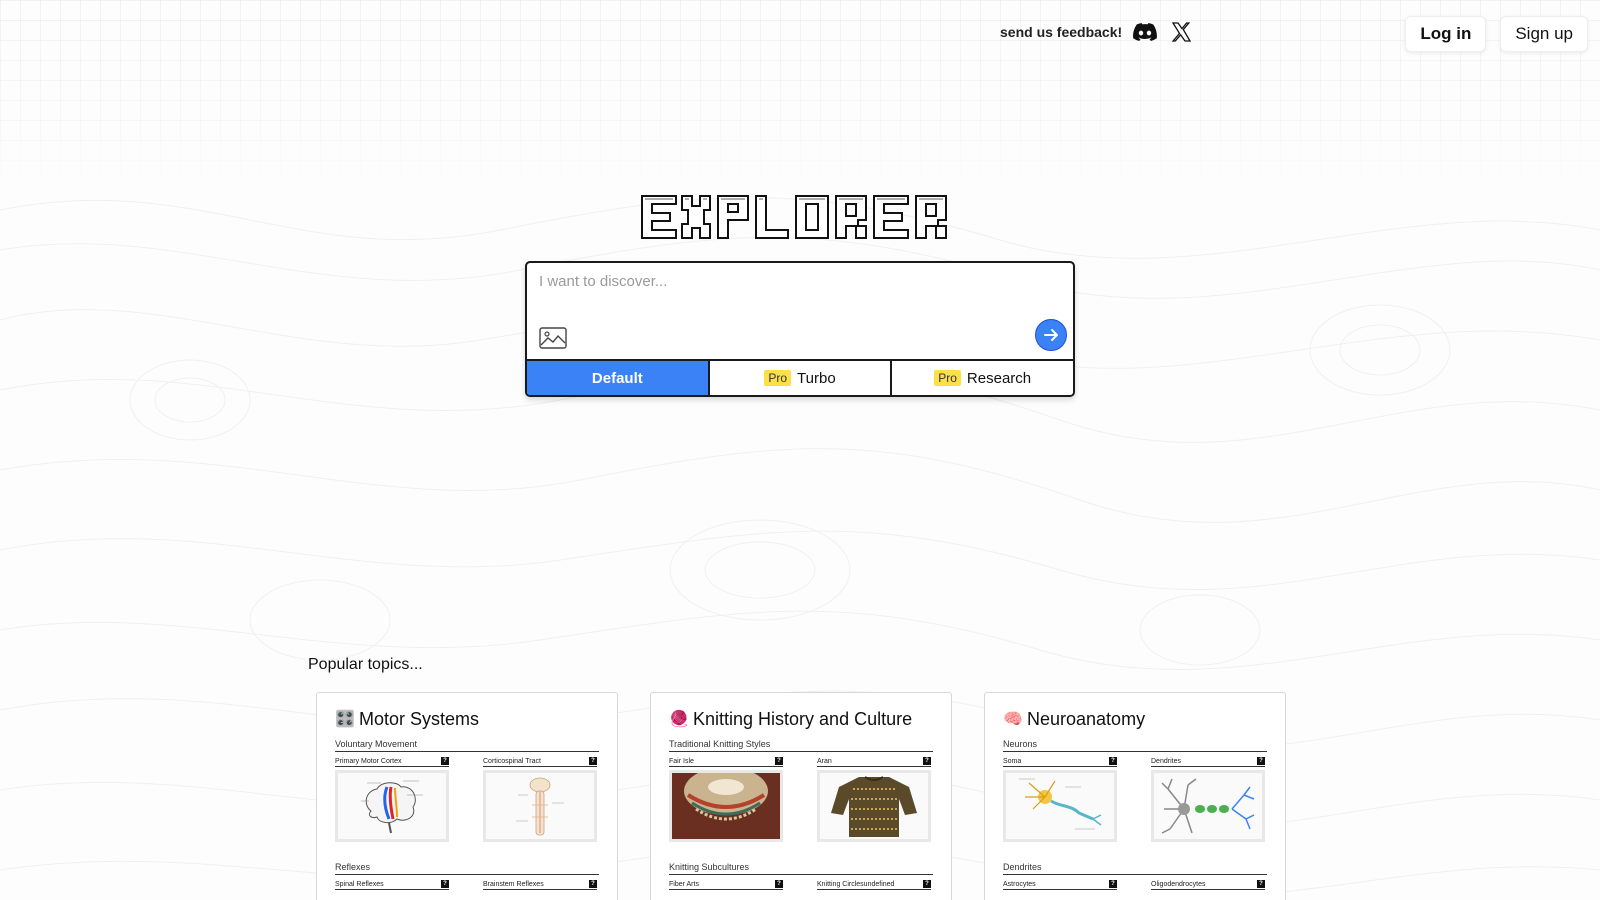 The width and height of the screenshot is (1600, 900). I want to click on subtopic: Oligodendrocytes?, so click(1208, 885).